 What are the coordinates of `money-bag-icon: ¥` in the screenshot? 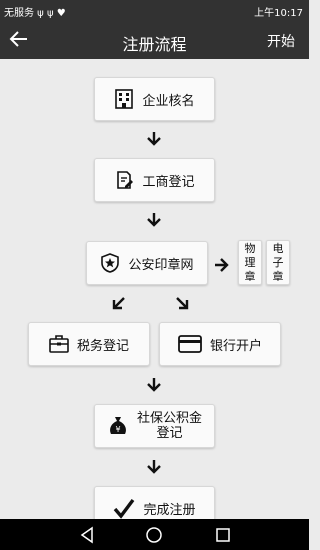 It's located at (118, 425).